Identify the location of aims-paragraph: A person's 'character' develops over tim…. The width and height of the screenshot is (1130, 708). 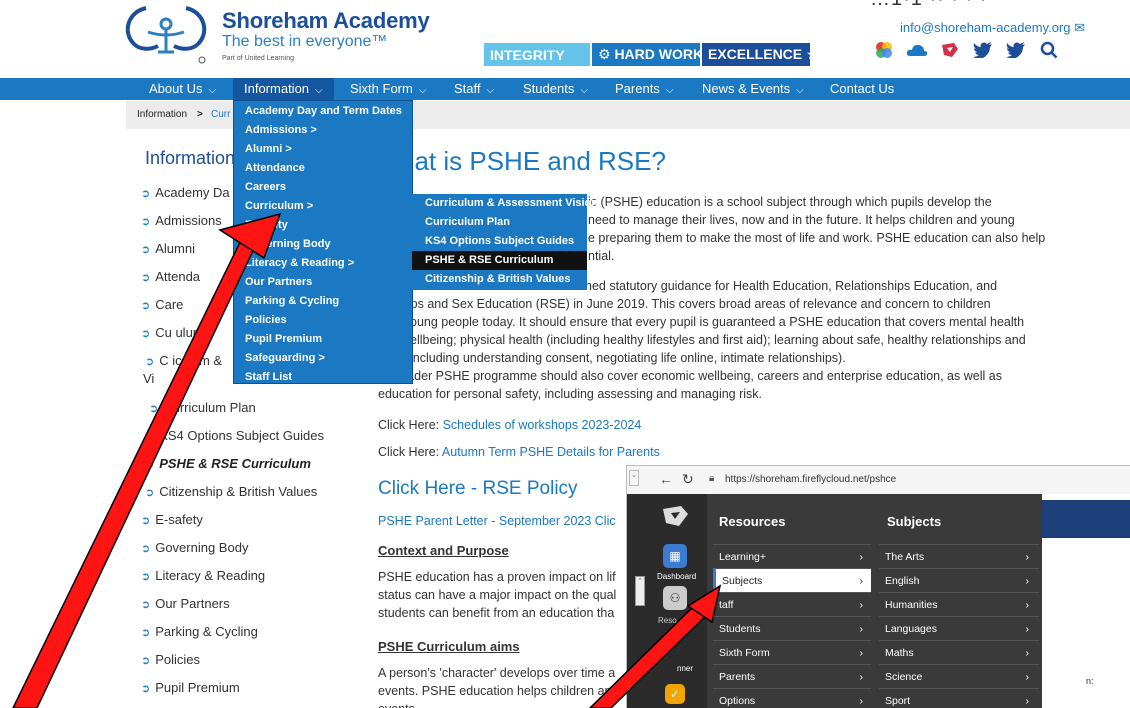
(498, 686).